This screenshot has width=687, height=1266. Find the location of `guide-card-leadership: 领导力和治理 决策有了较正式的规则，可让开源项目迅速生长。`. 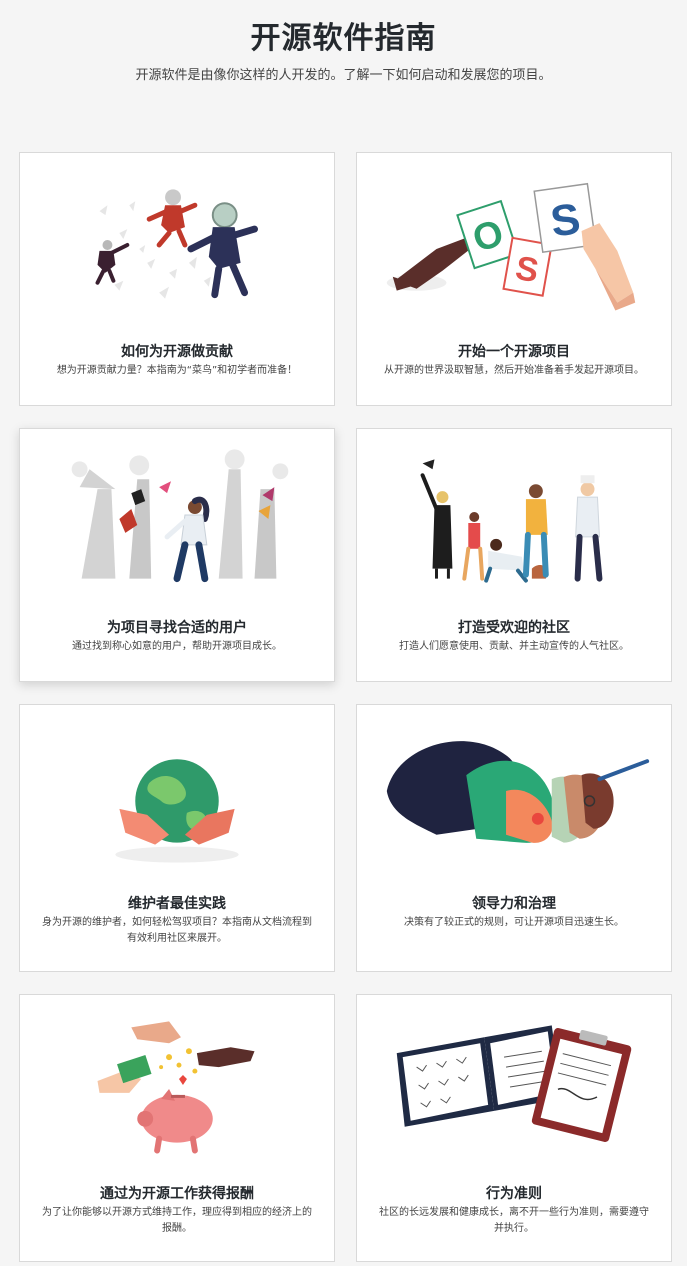

guide-card-leadership: 领导力和治理 决策有了较正式的规则，可让开源项目迅速生长。 is located at coordinates (514, 838).